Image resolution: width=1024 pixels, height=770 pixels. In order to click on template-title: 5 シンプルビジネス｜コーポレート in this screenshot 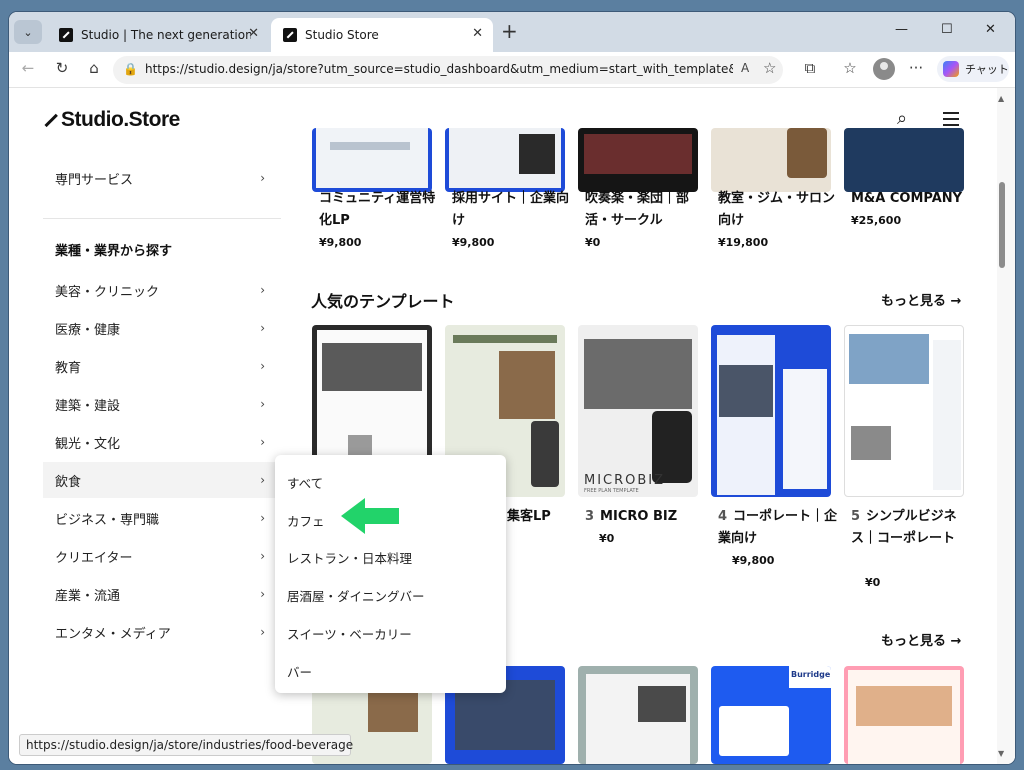, I will do `click(910, 528)`.